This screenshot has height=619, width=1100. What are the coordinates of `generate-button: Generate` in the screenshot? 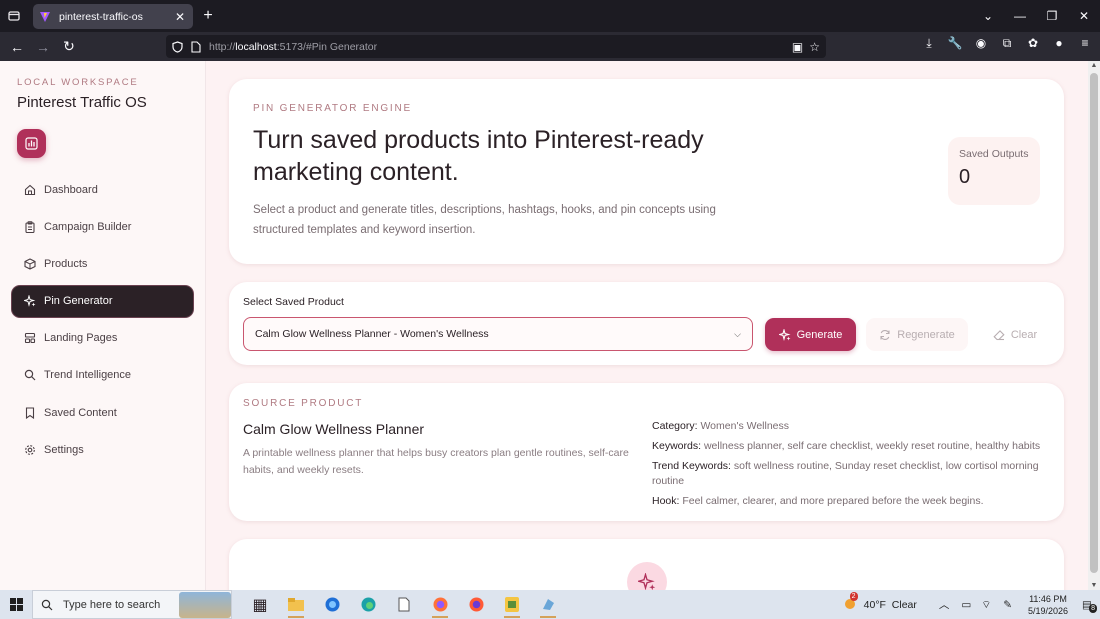 It's located at (810, 334).